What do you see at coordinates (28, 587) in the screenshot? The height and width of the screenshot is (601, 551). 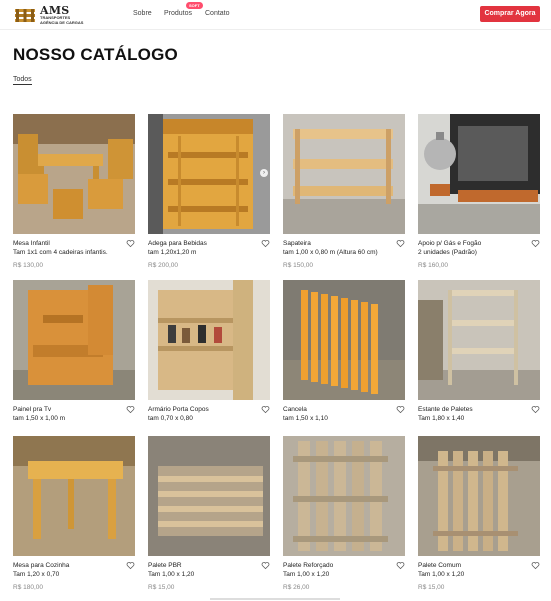 I see `product-price: R$ 180,00` at bounding box center [28, 587].